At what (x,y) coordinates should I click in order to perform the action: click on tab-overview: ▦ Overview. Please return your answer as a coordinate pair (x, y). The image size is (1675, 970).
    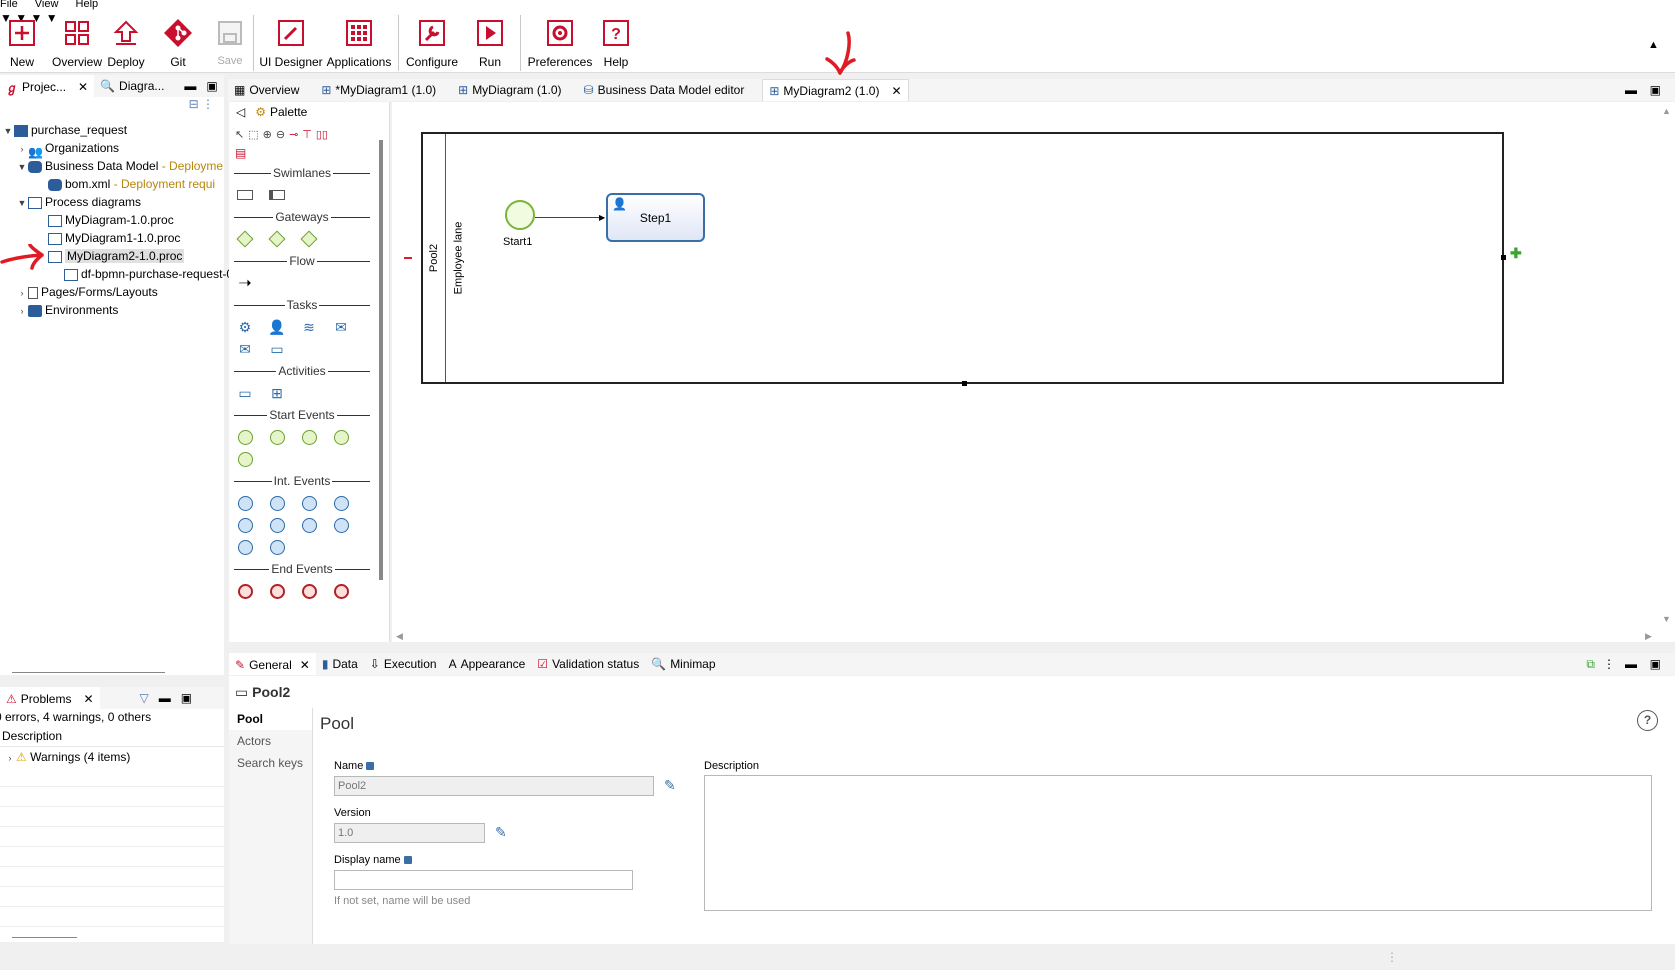
    Looking at the image, I should click on (266, 90).